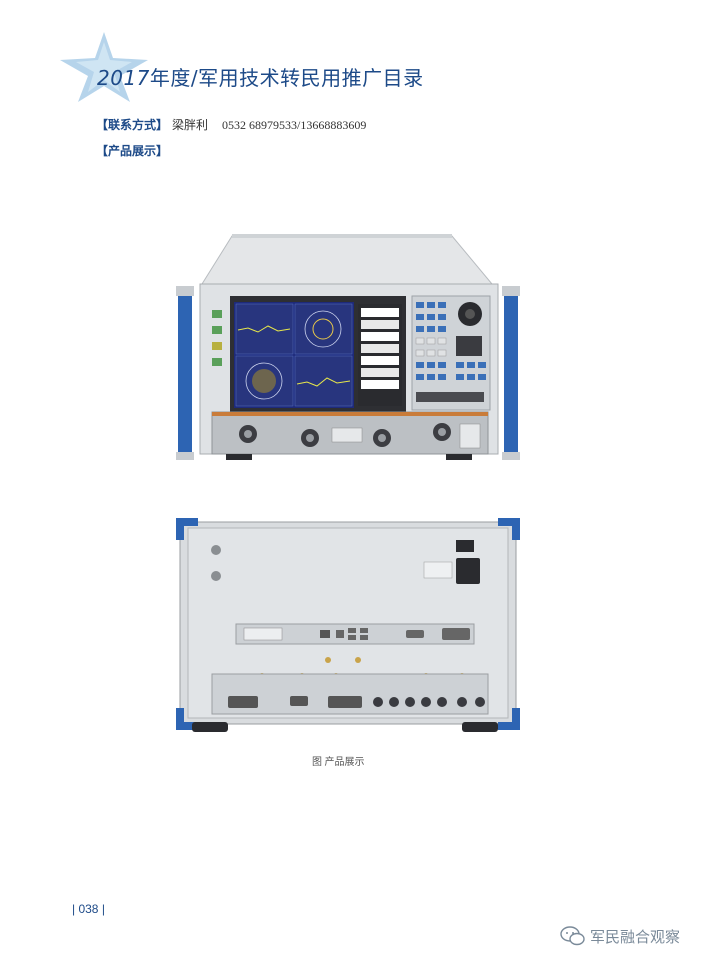  What do you see at coordinates (190, 125) in the screenshot?
I see `contact-name: 梁胖利` at bounding box center [190, 125].